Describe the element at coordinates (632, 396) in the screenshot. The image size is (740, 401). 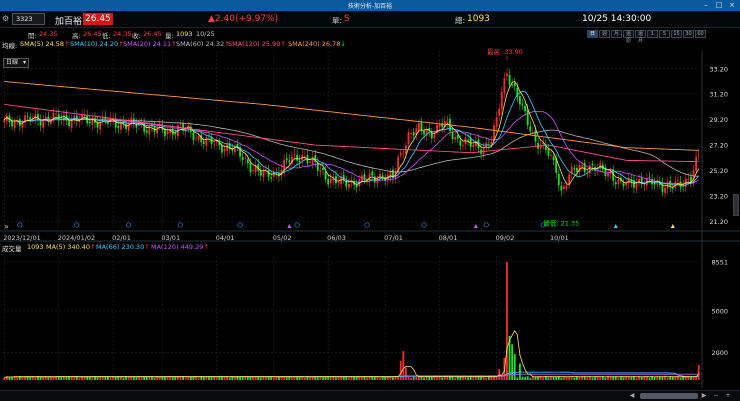
I see `scroll-left-icon: ◀` at that location.